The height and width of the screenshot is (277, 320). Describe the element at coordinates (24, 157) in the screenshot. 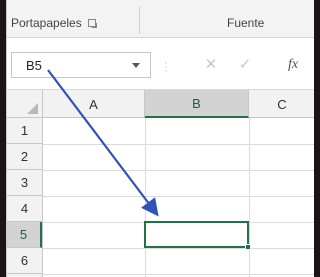

I see `row-header-2: 2` at that location.